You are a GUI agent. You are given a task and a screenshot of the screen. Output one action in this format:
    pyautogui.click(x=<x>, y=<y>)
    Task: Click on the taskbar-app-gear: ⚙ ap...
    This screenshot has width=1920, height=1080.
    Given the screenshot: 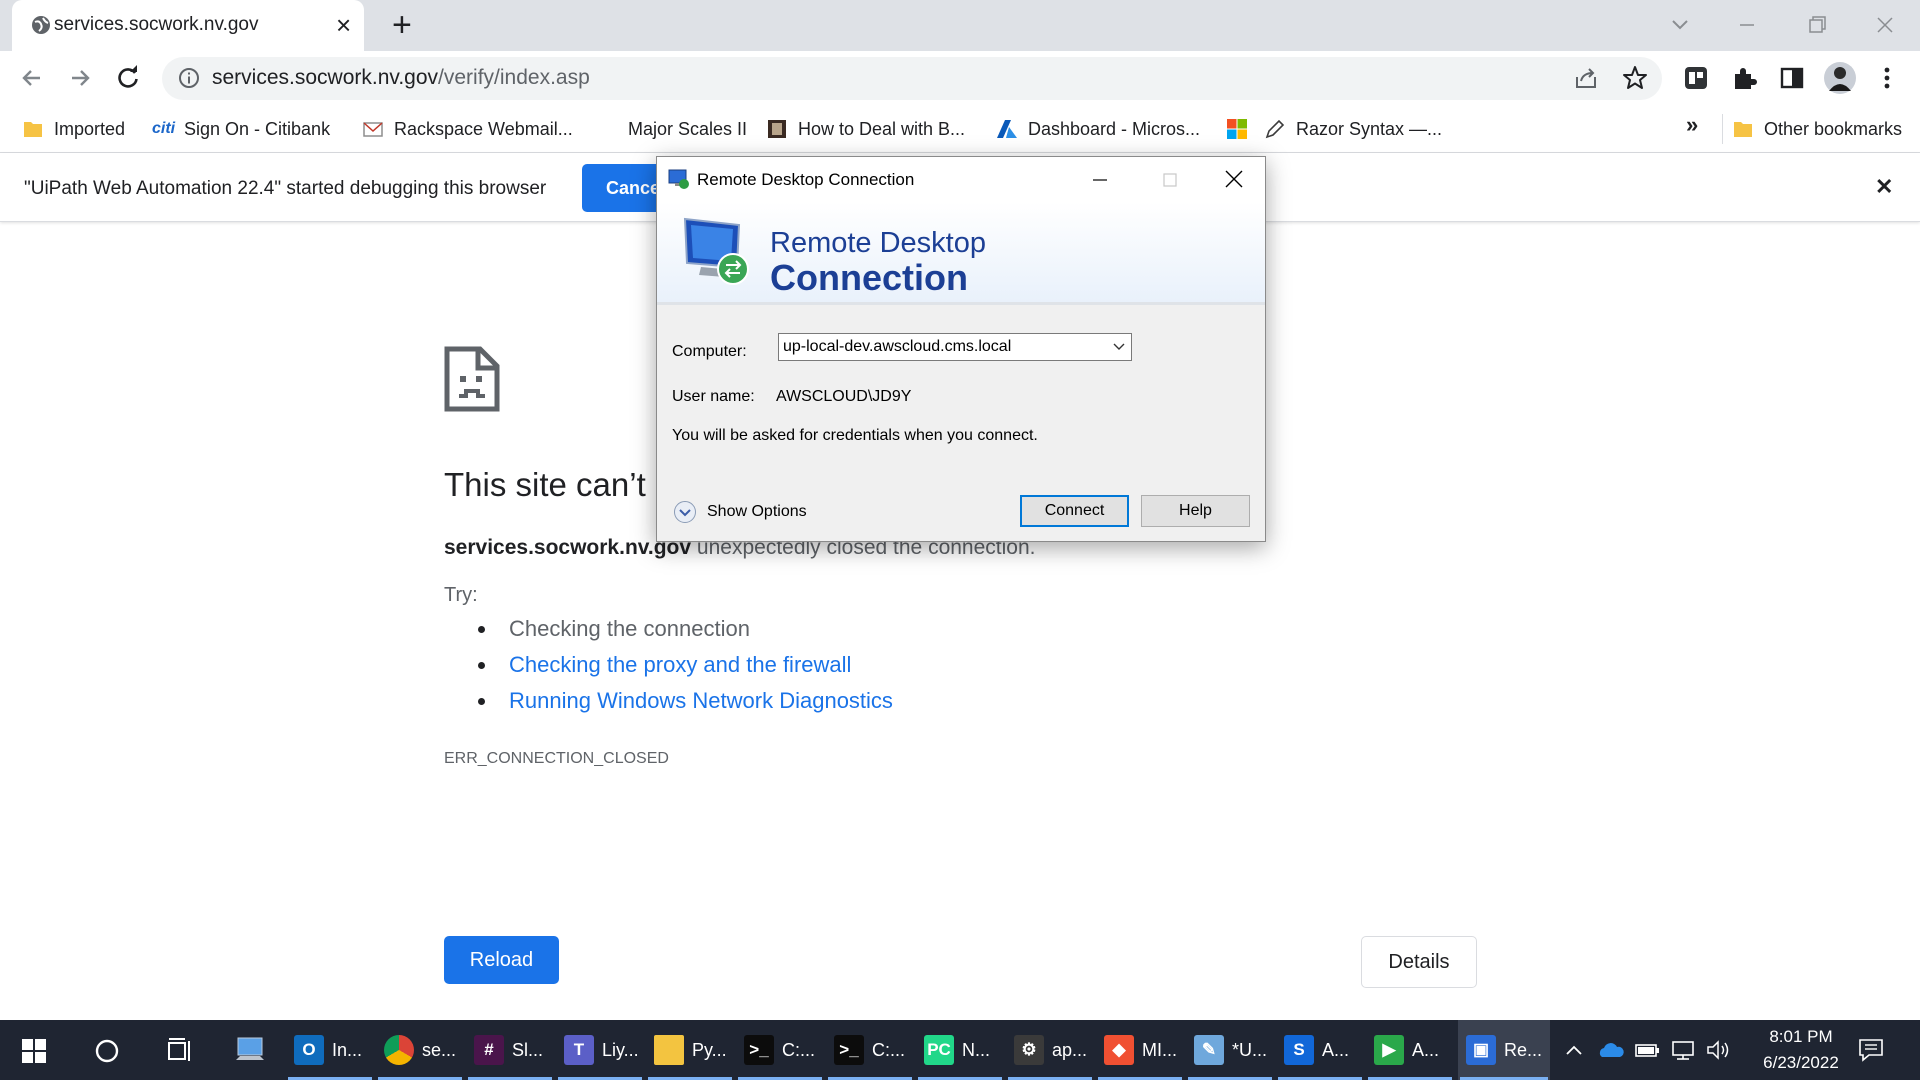 What is the action you would take?
    pyautogui.click(x=1050, y=1050)
    